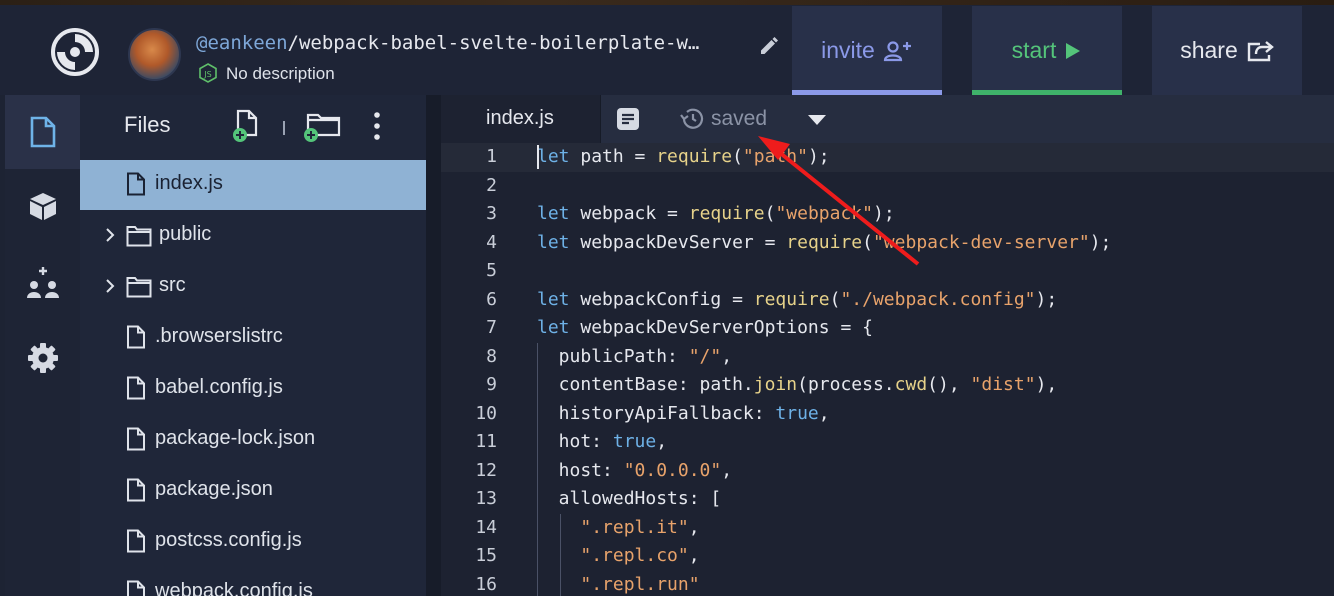 Image resolution: width=1334 pixels, height=596 pixels. I want to click on panel-resize-handle, so click(433, 345).